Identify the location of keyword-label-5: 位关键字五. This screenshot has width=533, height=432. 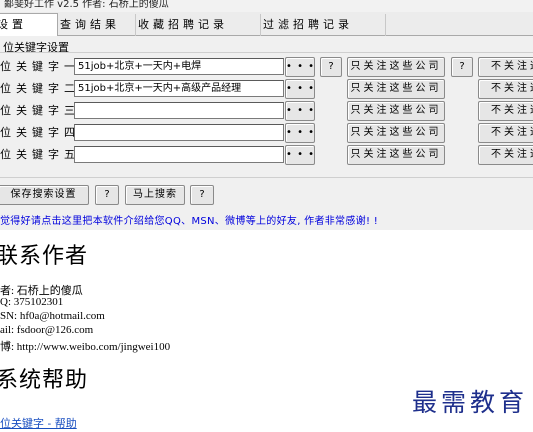
(40, 154).